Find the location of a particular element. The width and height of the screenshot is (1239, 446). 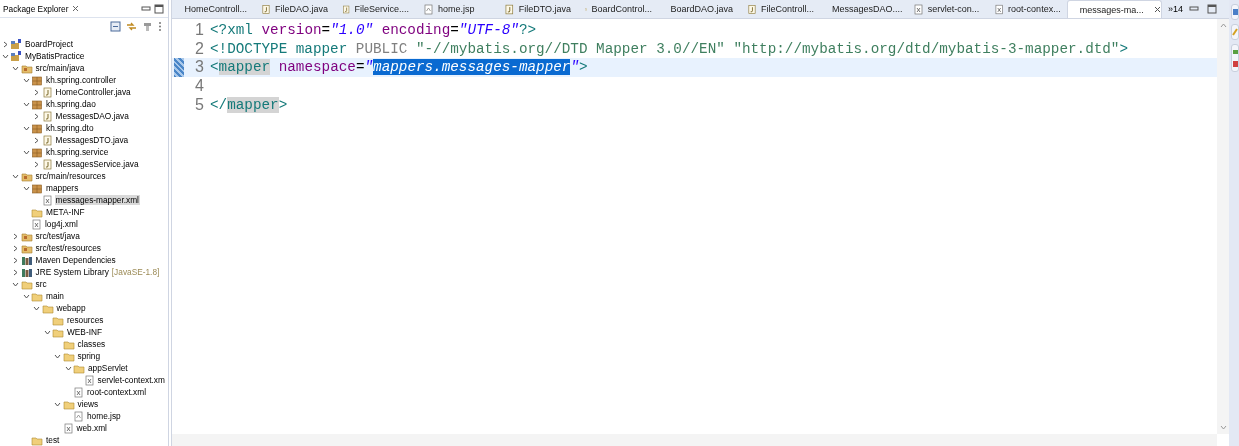

editor-tab: FileDTO.java is located at coordinates (536, 9).